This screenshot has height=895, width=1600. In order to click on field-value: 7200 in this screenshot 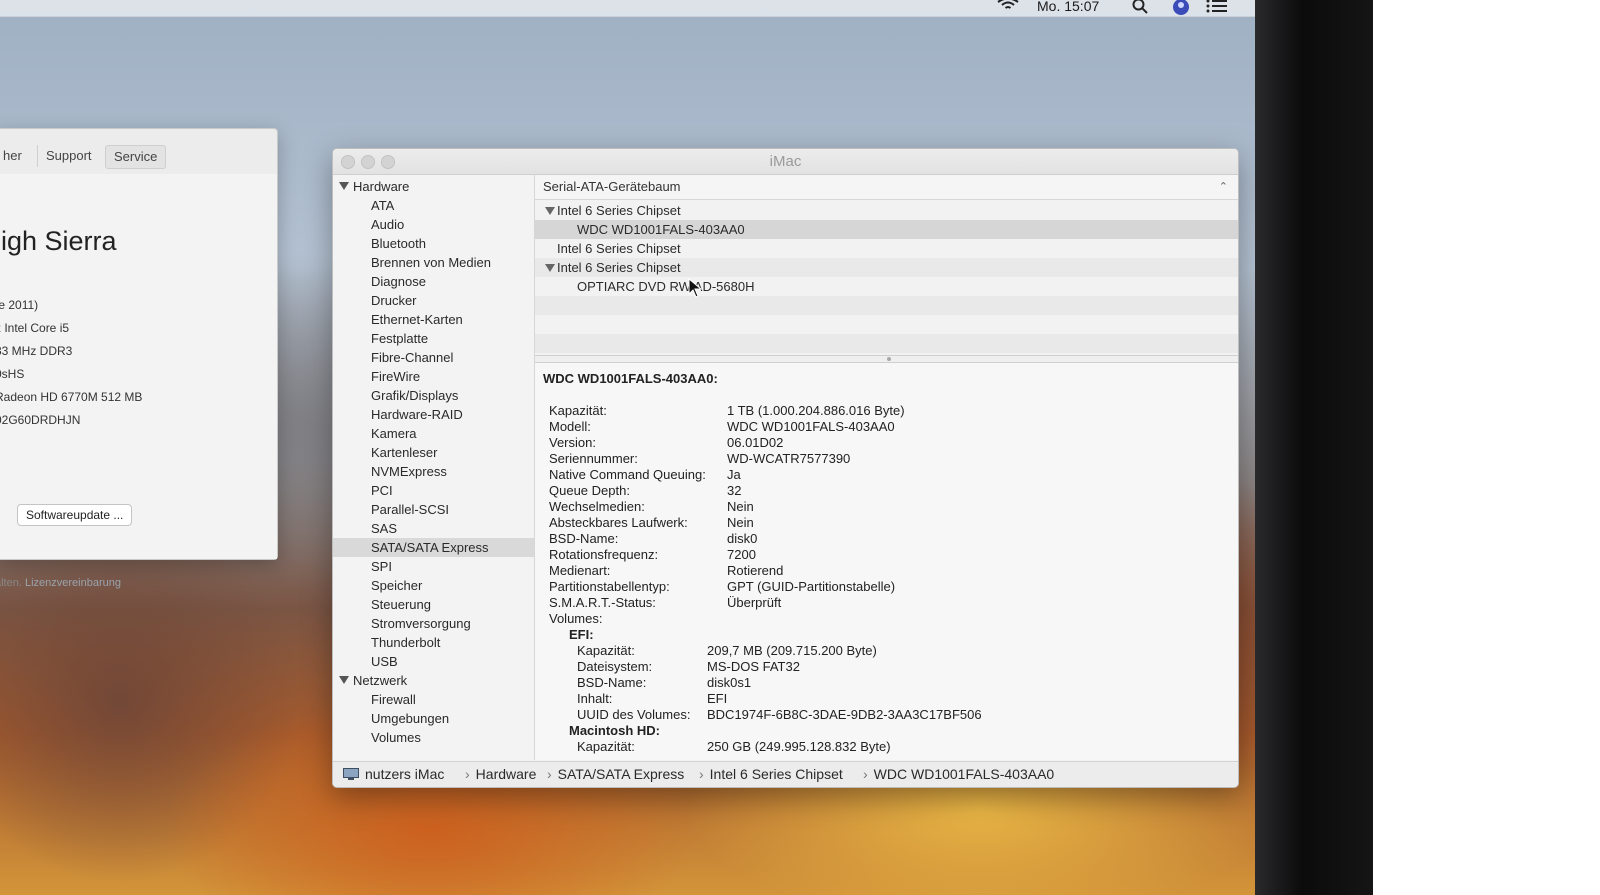, I will do `click(741, 554)`.